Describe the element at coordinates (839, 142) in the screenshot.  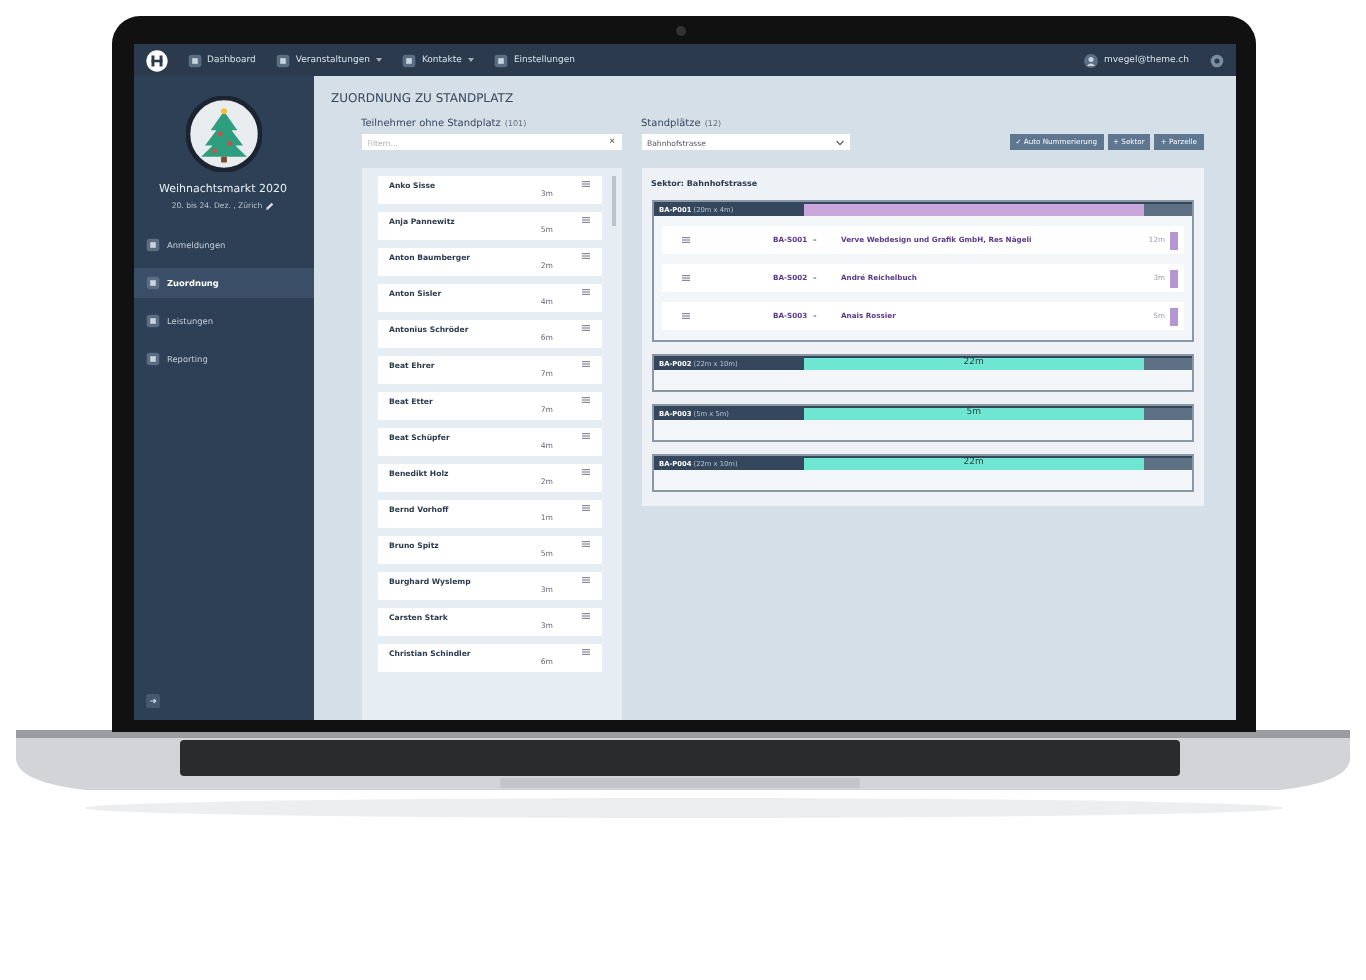
I see `chevron-down-icon` at that location.